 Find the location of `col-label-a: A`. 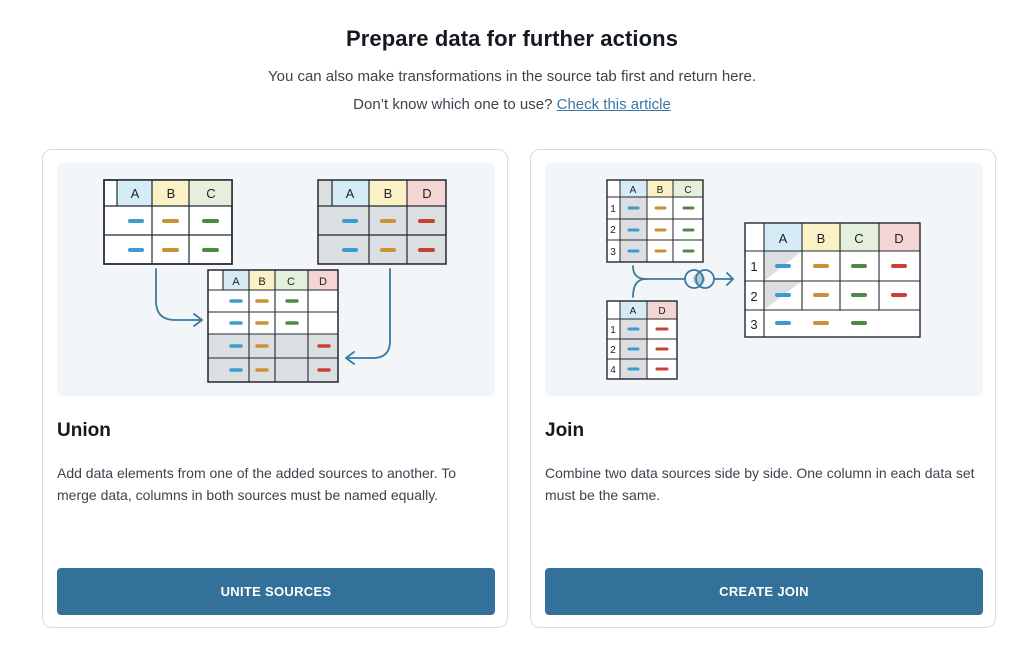

col-label-a: A is located at coordinates (135, 193).